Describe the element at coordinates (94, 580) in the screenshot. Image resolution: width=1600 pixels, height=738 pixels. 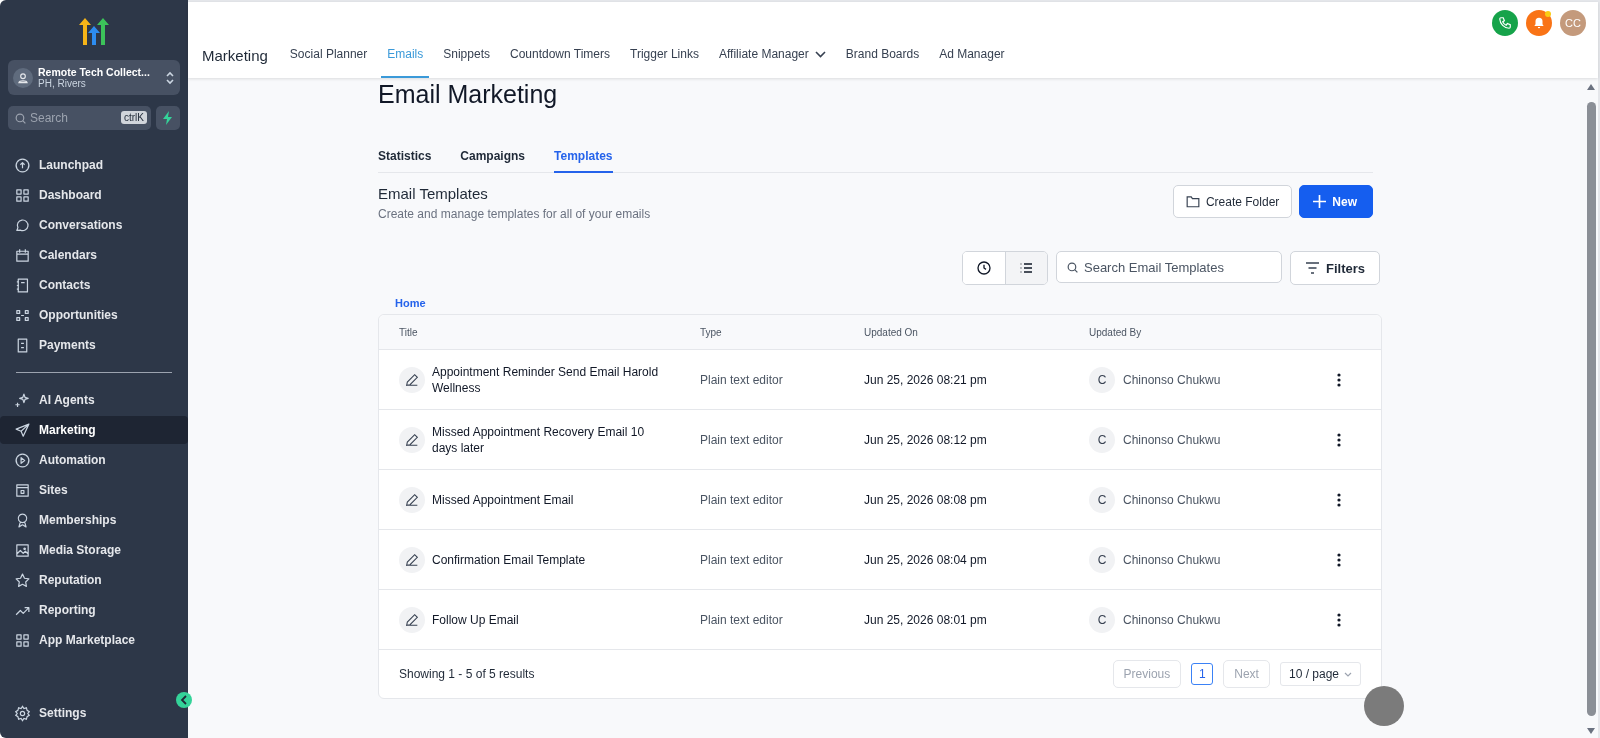
I see `nav-item: Reputation` at that location.